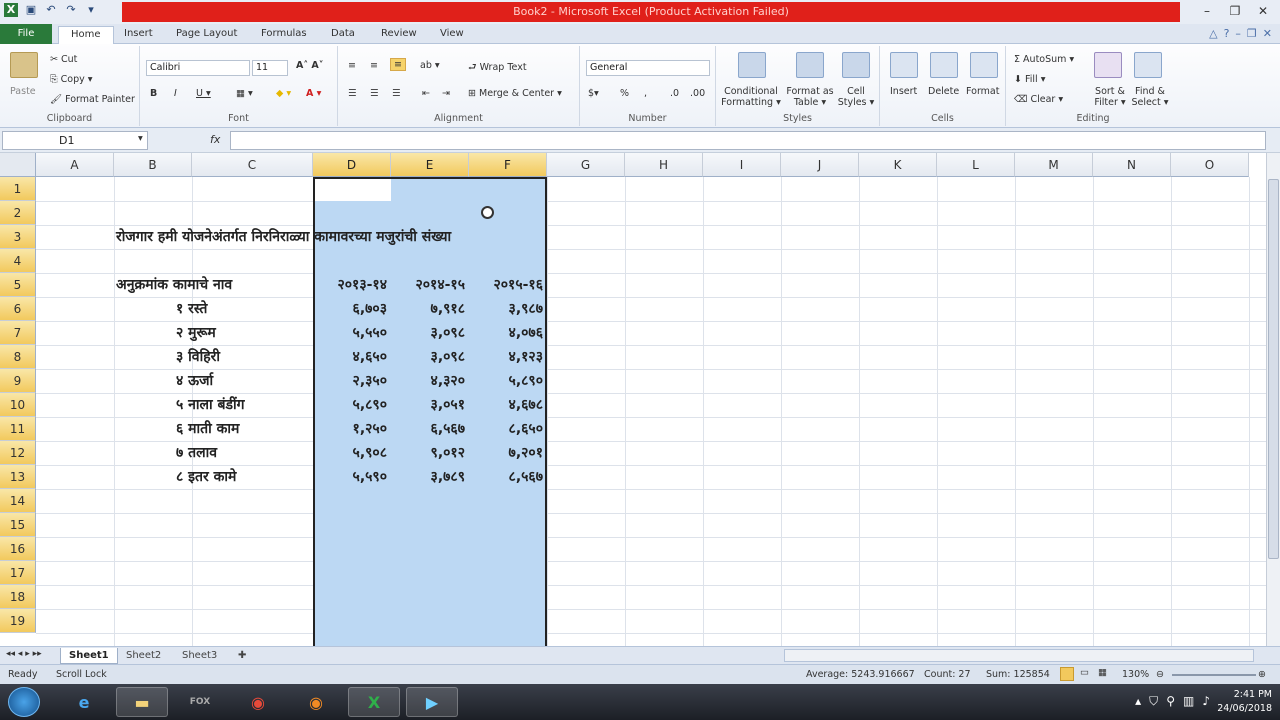 This screenshot has width=1280, height=720. What do you see at coordinates (89, 656) in the screenshot?
I see `sheet-tab-1: Sheet1` at bounding box center [89, 656].